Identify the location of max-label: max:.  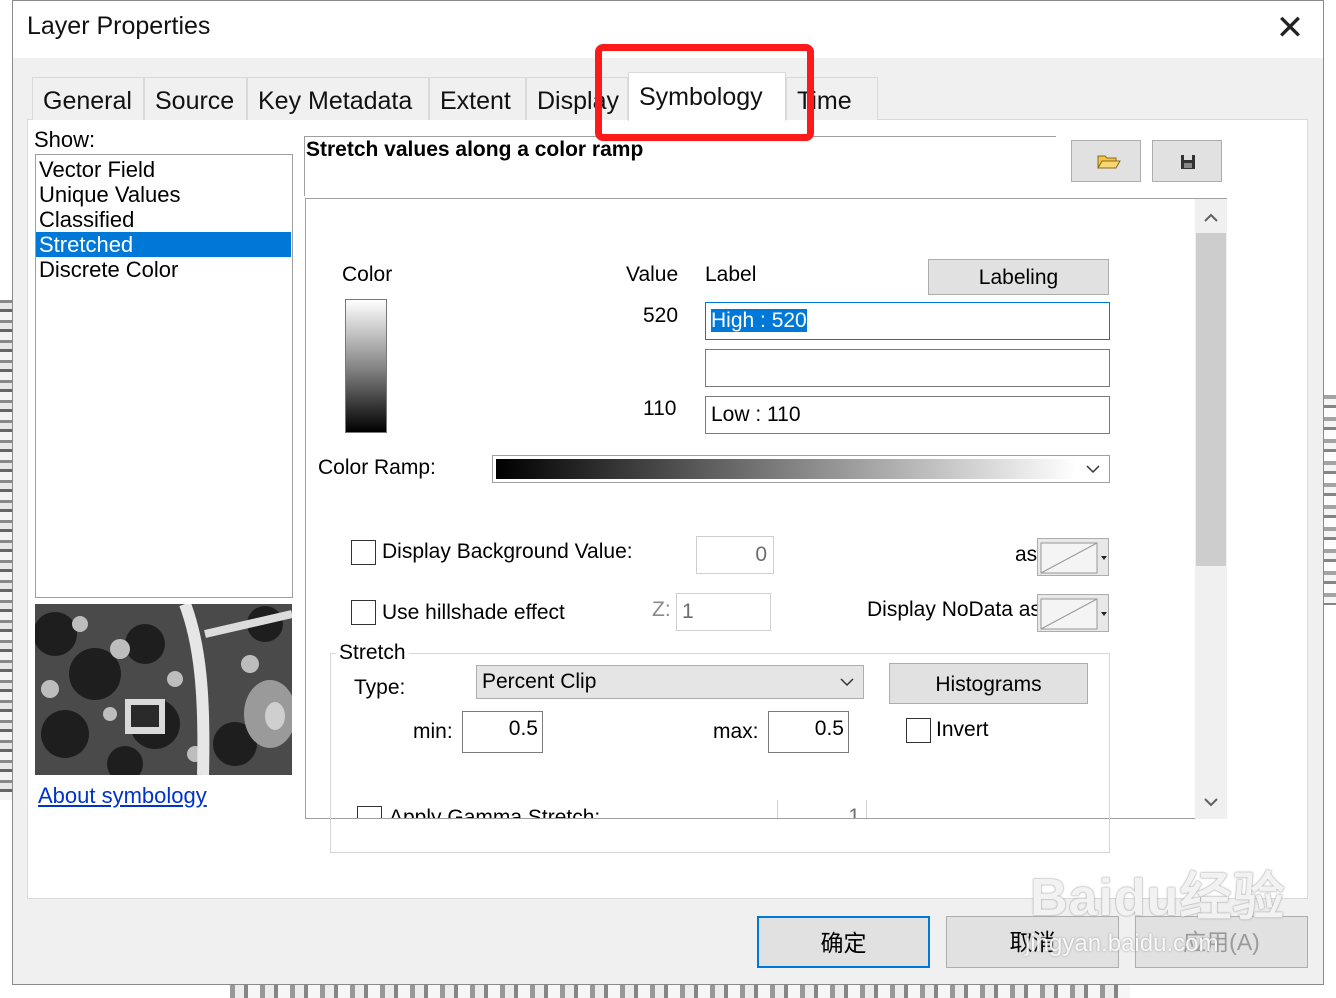
(736, 731).